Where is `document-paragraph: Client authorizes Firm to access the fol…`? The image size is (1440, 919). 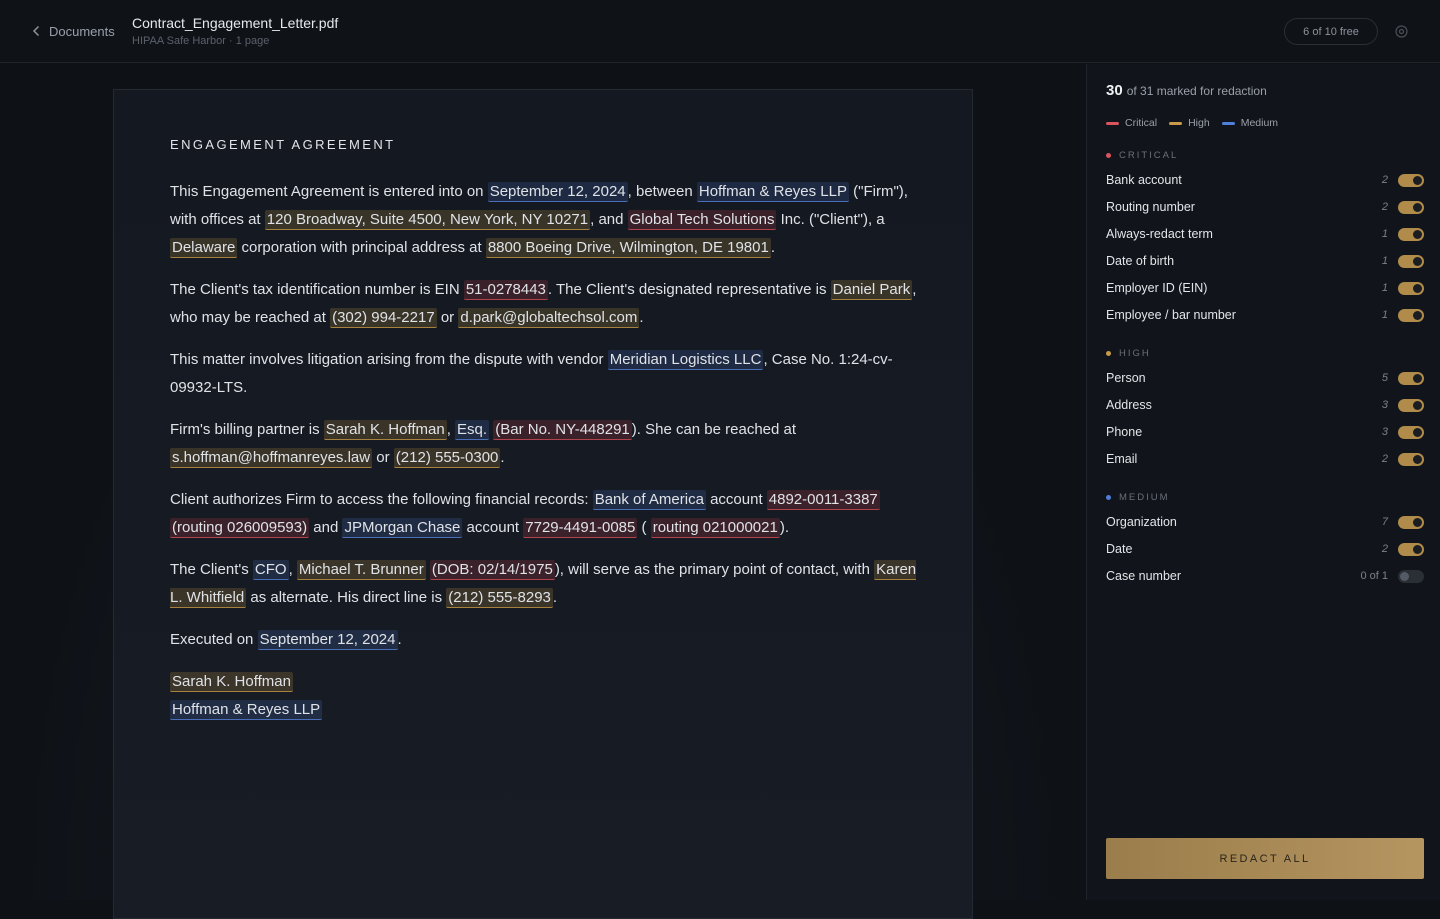 document-paragraph: Client authorizes Firm to access the fol… is located at coordinates (550, 514).